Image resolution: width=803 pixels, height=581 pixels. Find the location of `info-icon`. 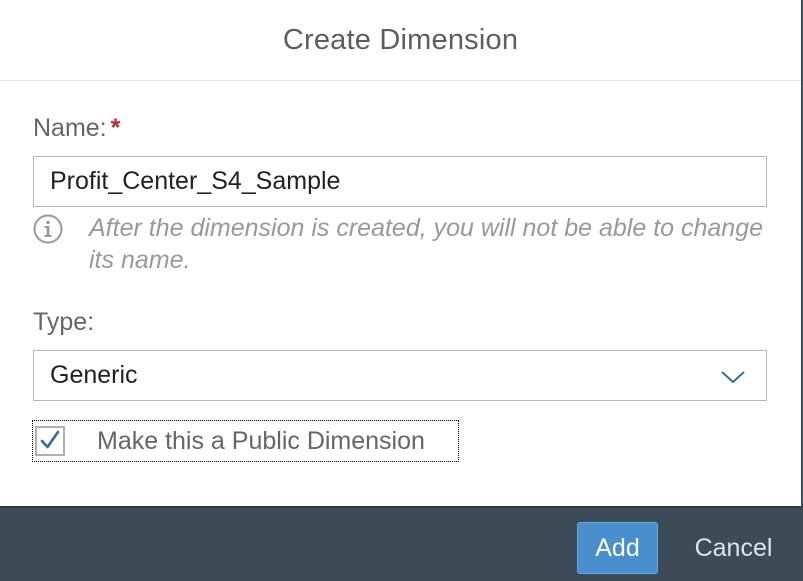

info-icon is located at coordinates (48, 229).